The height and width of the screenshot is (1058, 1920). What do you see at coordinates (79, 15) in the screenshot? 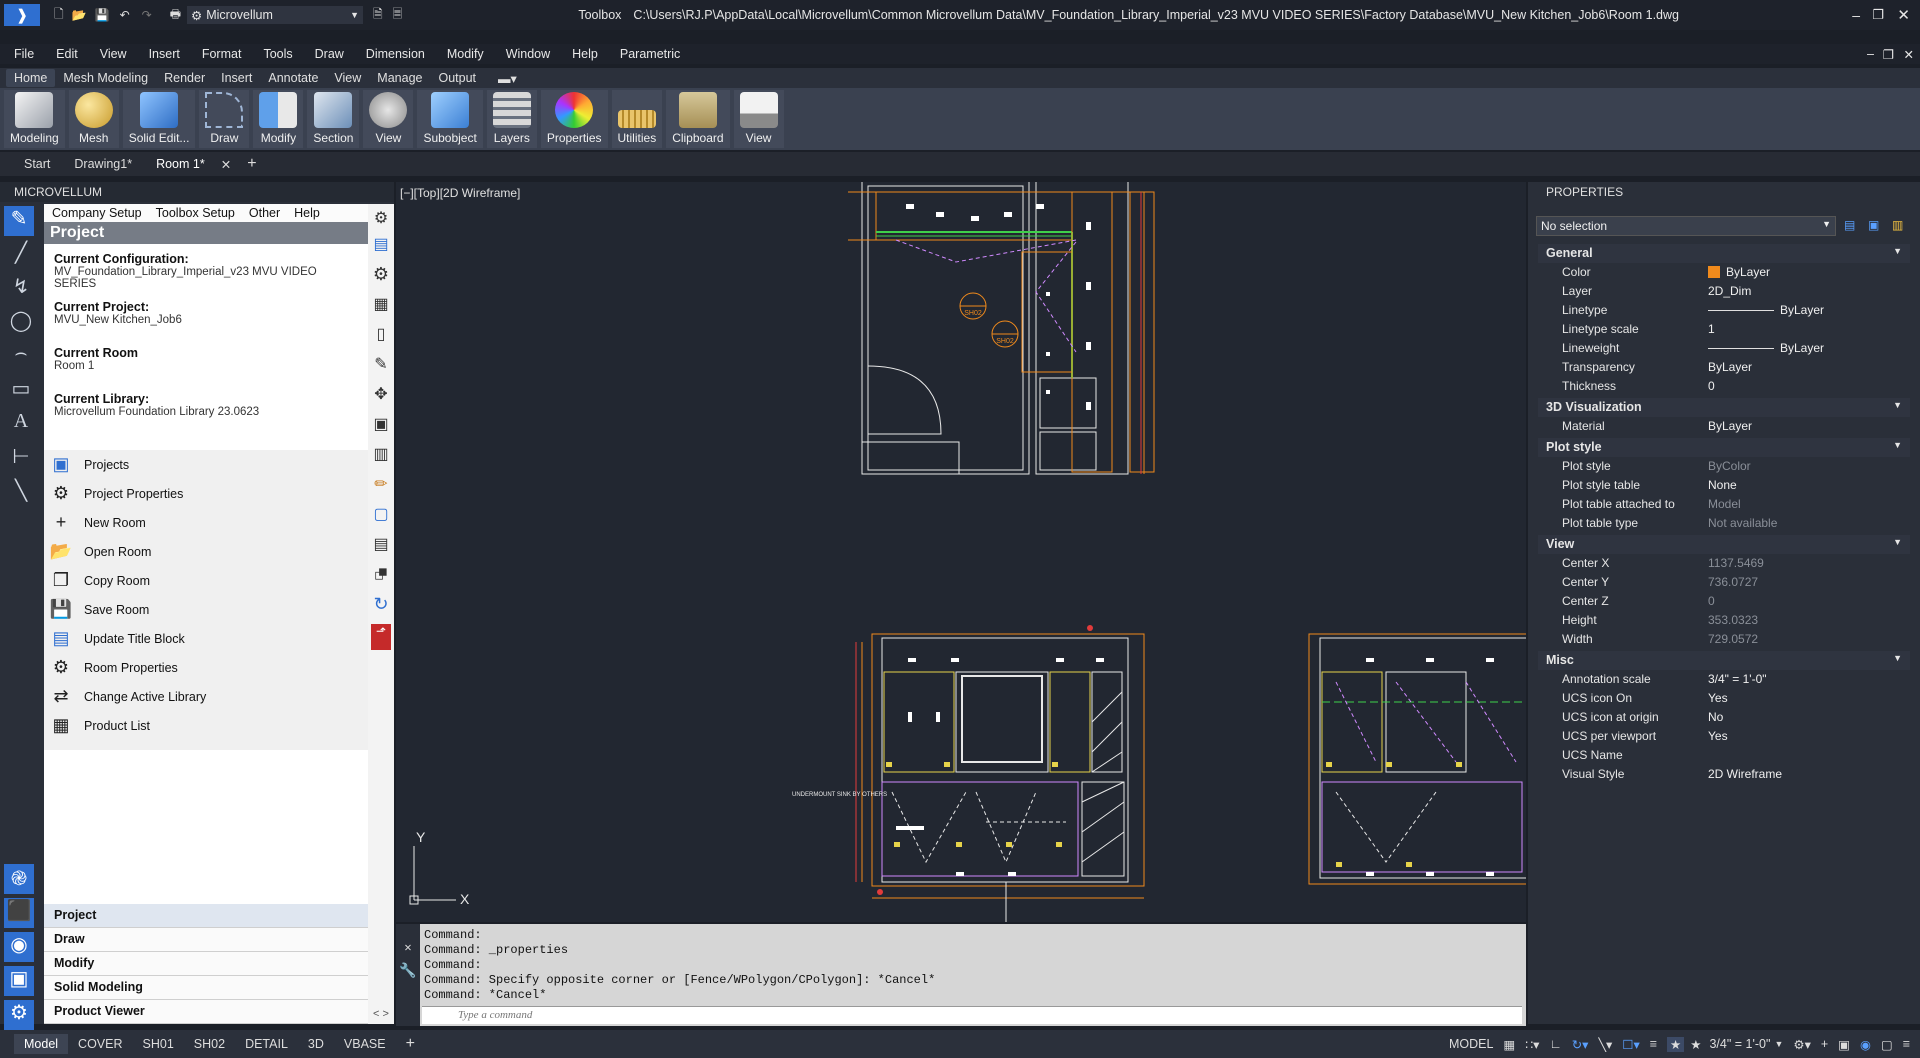
I see `open-file-icon: 📂` at bounding box center [79, 15].